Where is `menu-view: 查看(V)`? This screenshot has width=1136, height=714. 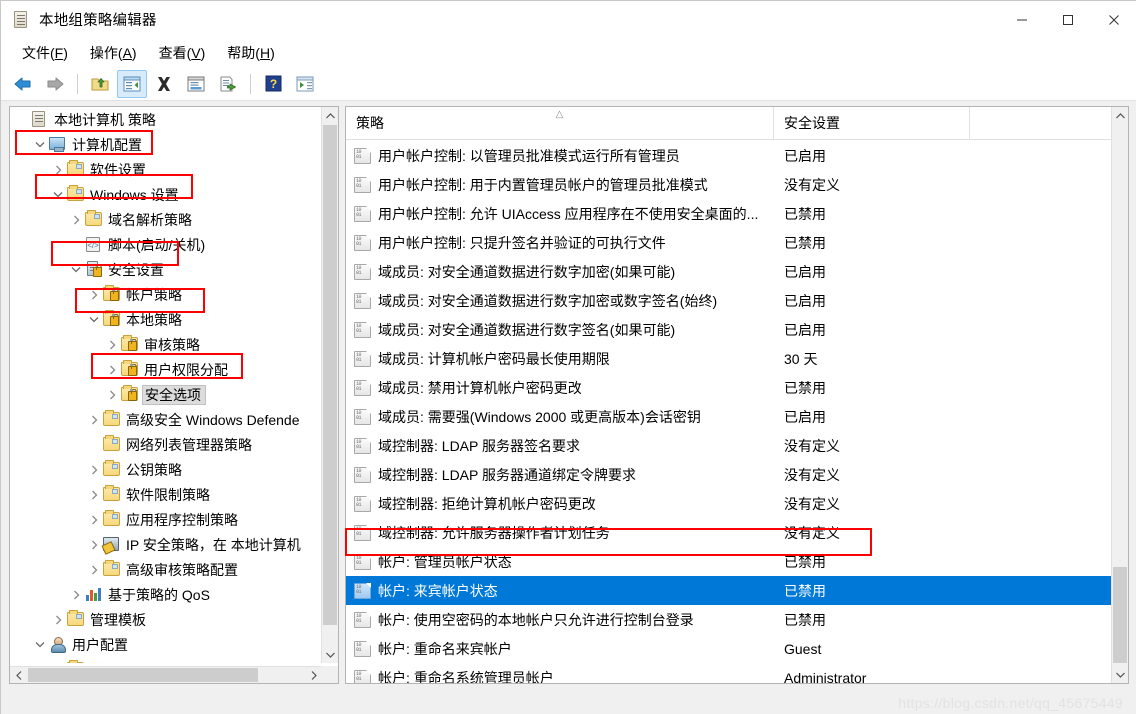 menu-view: 查看(V) is located at coordinates (182, 53).